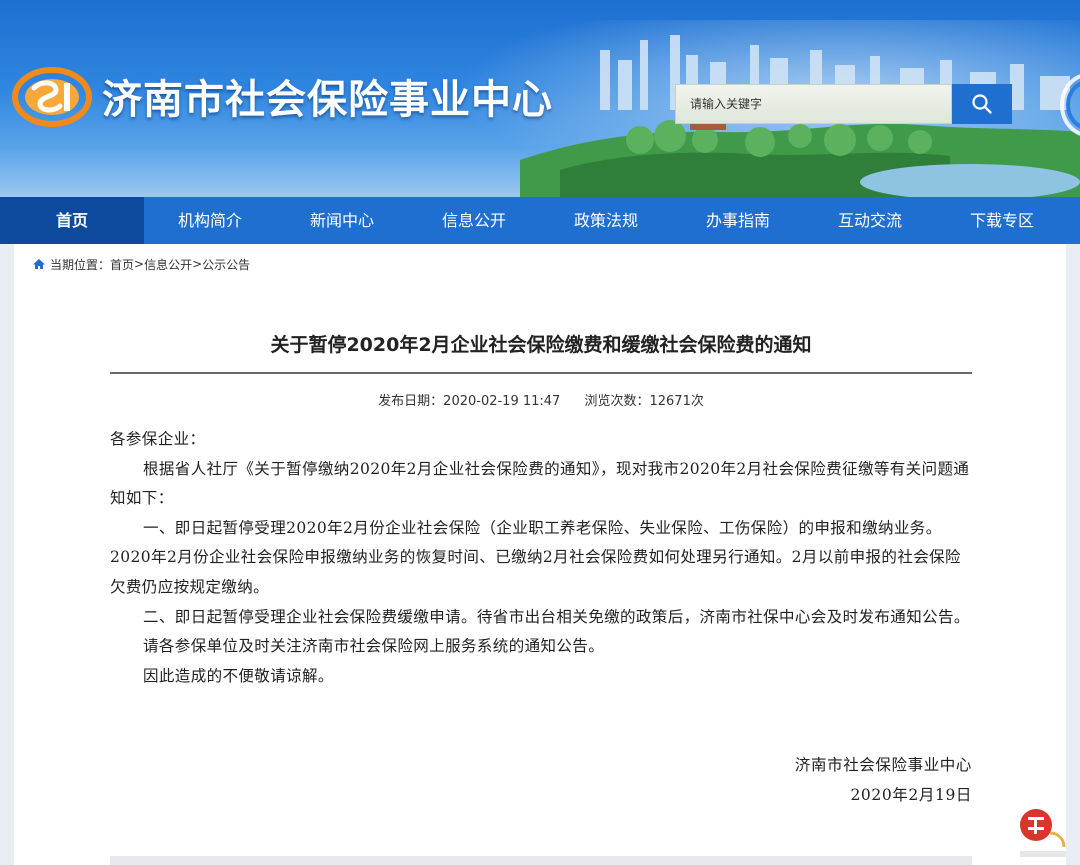 This screenshot has width=1080, height=865. What do you see at coordinates (327, 100) in the screenshot?
I see `site-title: 济南市社会保险事业中心` at bounding box center [327, 100].